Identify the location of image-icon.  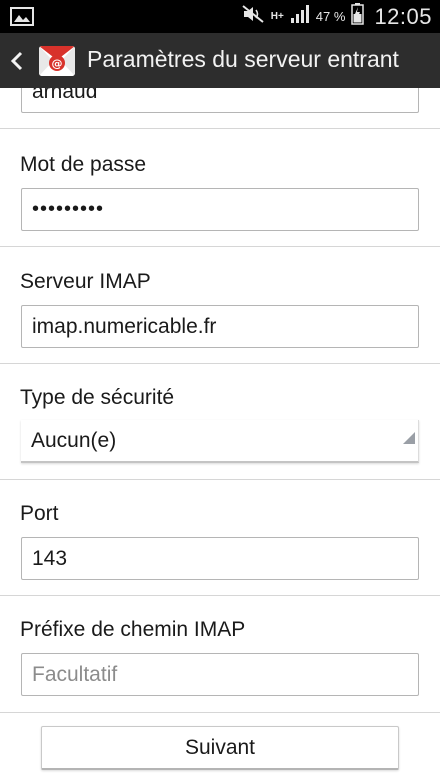
(22, 19).